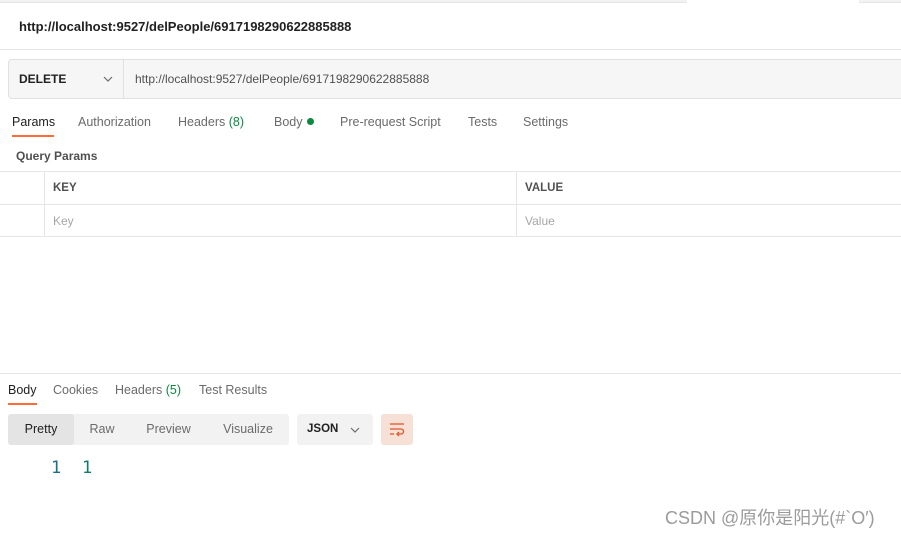 This screenshot has height=535, width=901. Describe the element at coordinates (273, 221) in the screenshot. I see `key-input` at that location.